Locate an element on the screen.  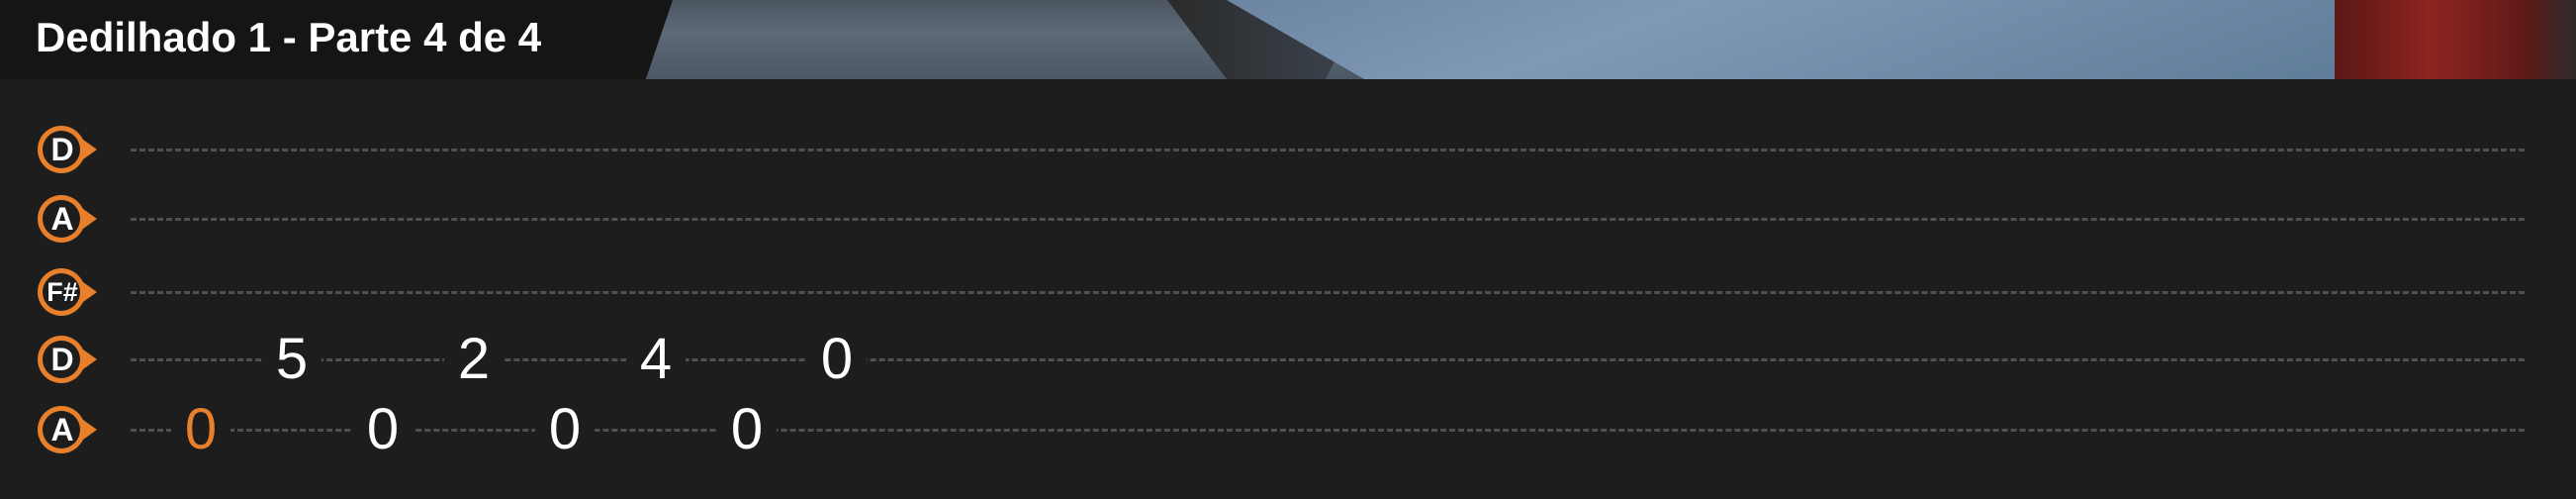
string-row-4: D 5 2 4 0 is located at coordinates (1288, 359).